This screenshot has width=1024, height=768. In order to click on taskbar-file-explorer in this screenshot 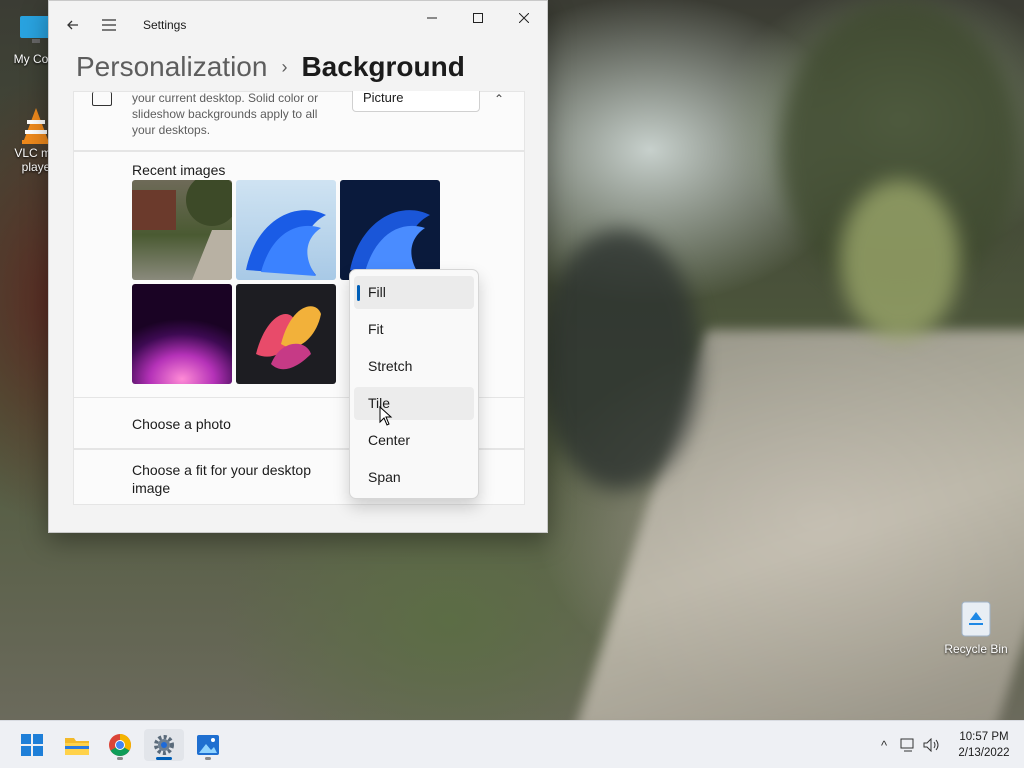, I will do `click(77, 745)`.